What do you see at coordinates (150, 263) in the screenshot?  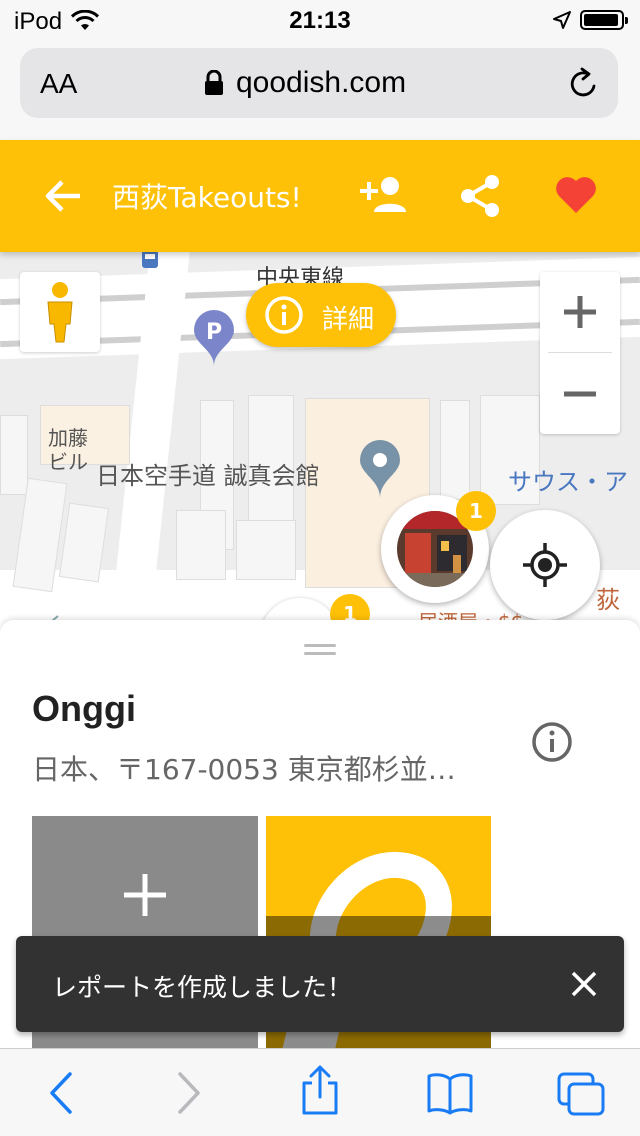 I see `bus-stop-icon` at bounding box center [150, 263].